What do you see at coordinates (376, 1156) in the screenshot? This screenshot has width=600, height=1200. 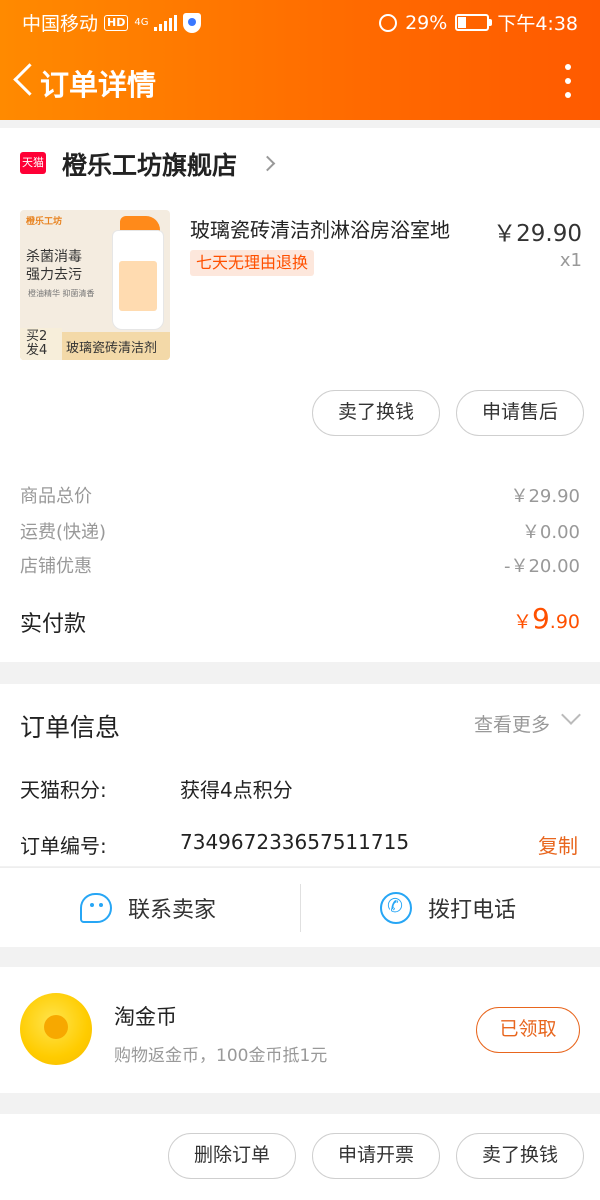 I see `request-invoice-button: 申请开票` at bounding box center [376, 1156].